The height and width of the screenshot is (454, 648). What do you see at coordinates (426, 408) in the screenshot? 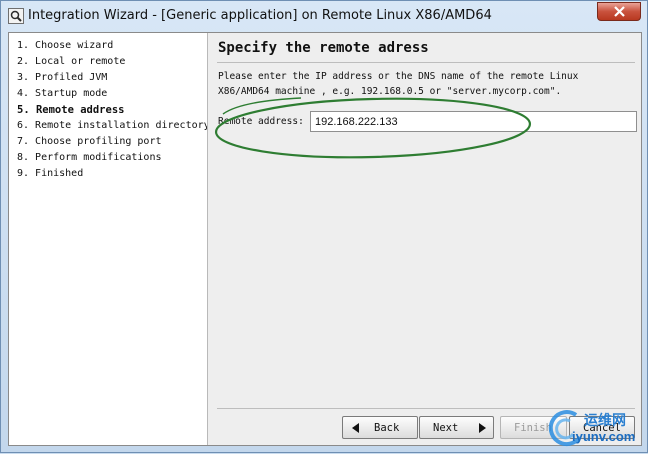
I see `footer-divider` at bounding box center [426, 408].